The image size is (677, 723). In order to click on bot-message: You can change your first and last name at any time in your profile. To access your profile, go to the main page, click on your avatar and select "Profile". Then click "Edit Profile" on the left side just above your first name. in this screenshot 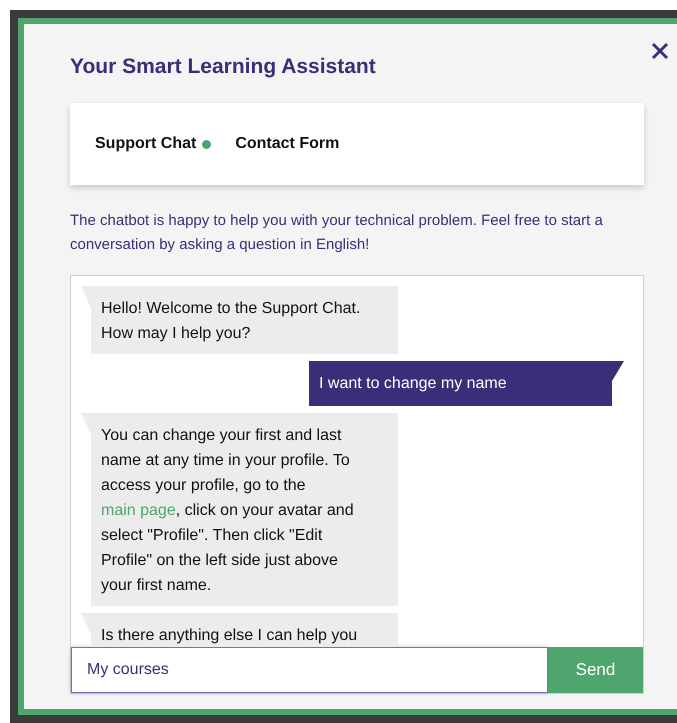, I will do `click(239, 509)`.